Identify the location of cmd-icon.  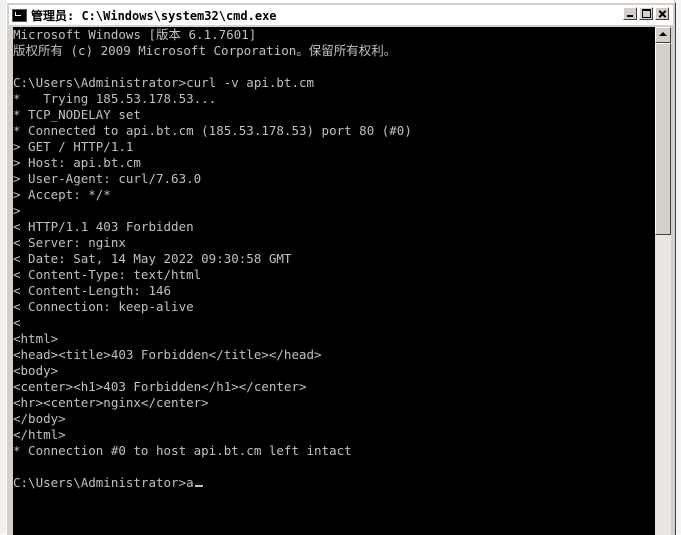
(19, 15).